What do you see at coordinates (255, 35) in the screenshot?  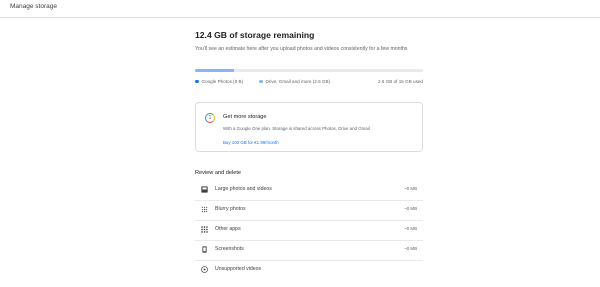 I see `storage-remaining-headline: 12.4 GB of storage remaining` at bounding box center [255, 35].